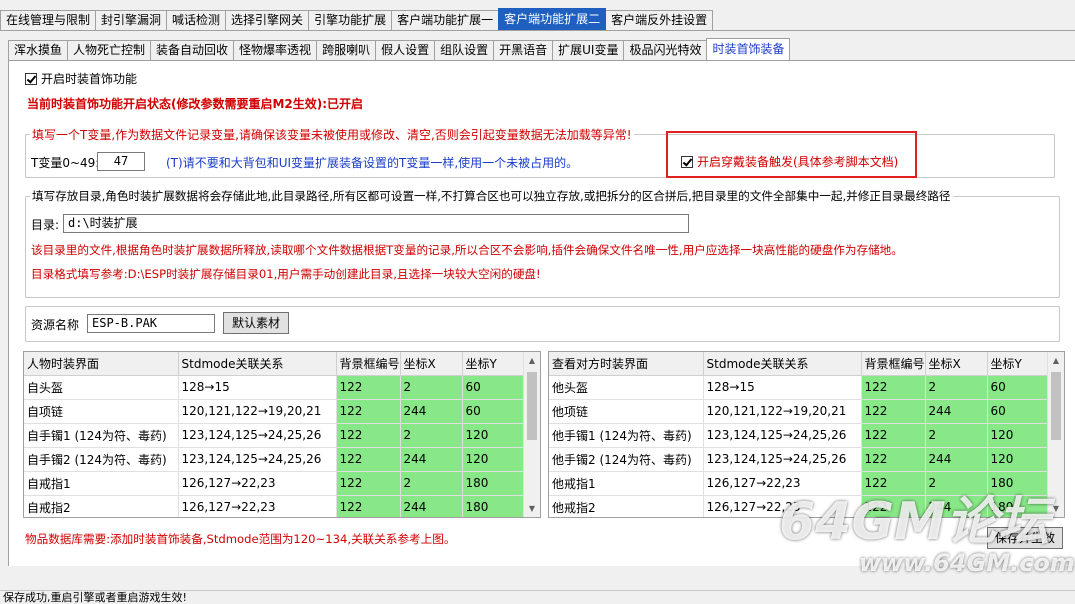 This screenshot has height=604, width=1075. What do you see at coordinates (588, 50) in the screenshot?
I see `tab-ui-variables: 扩展UI变量` at bounding box center [588, 50].